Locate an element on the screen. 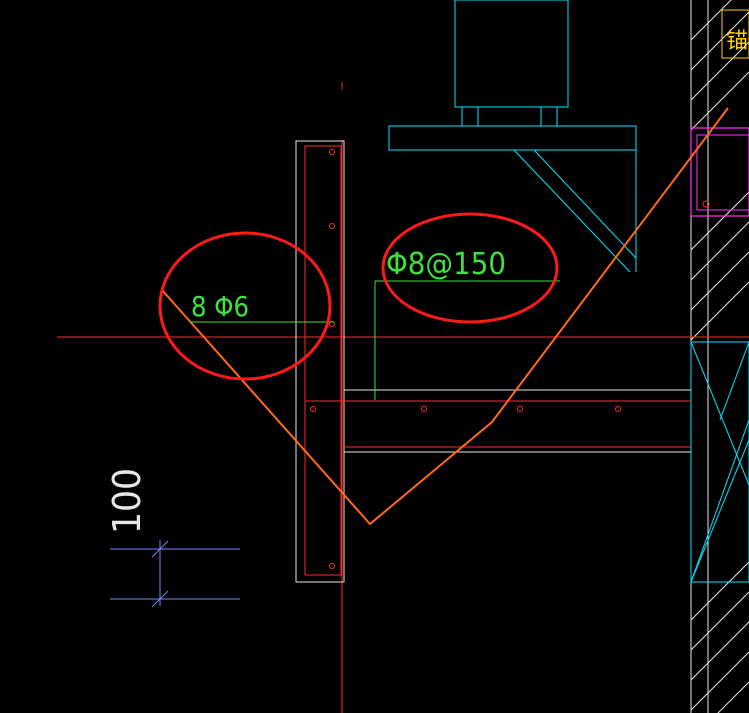 Image resolution: width=749 pixels, height=713 pixels. rebar-spacing-label: Φ8@150 is located at coordinates (446, 264).